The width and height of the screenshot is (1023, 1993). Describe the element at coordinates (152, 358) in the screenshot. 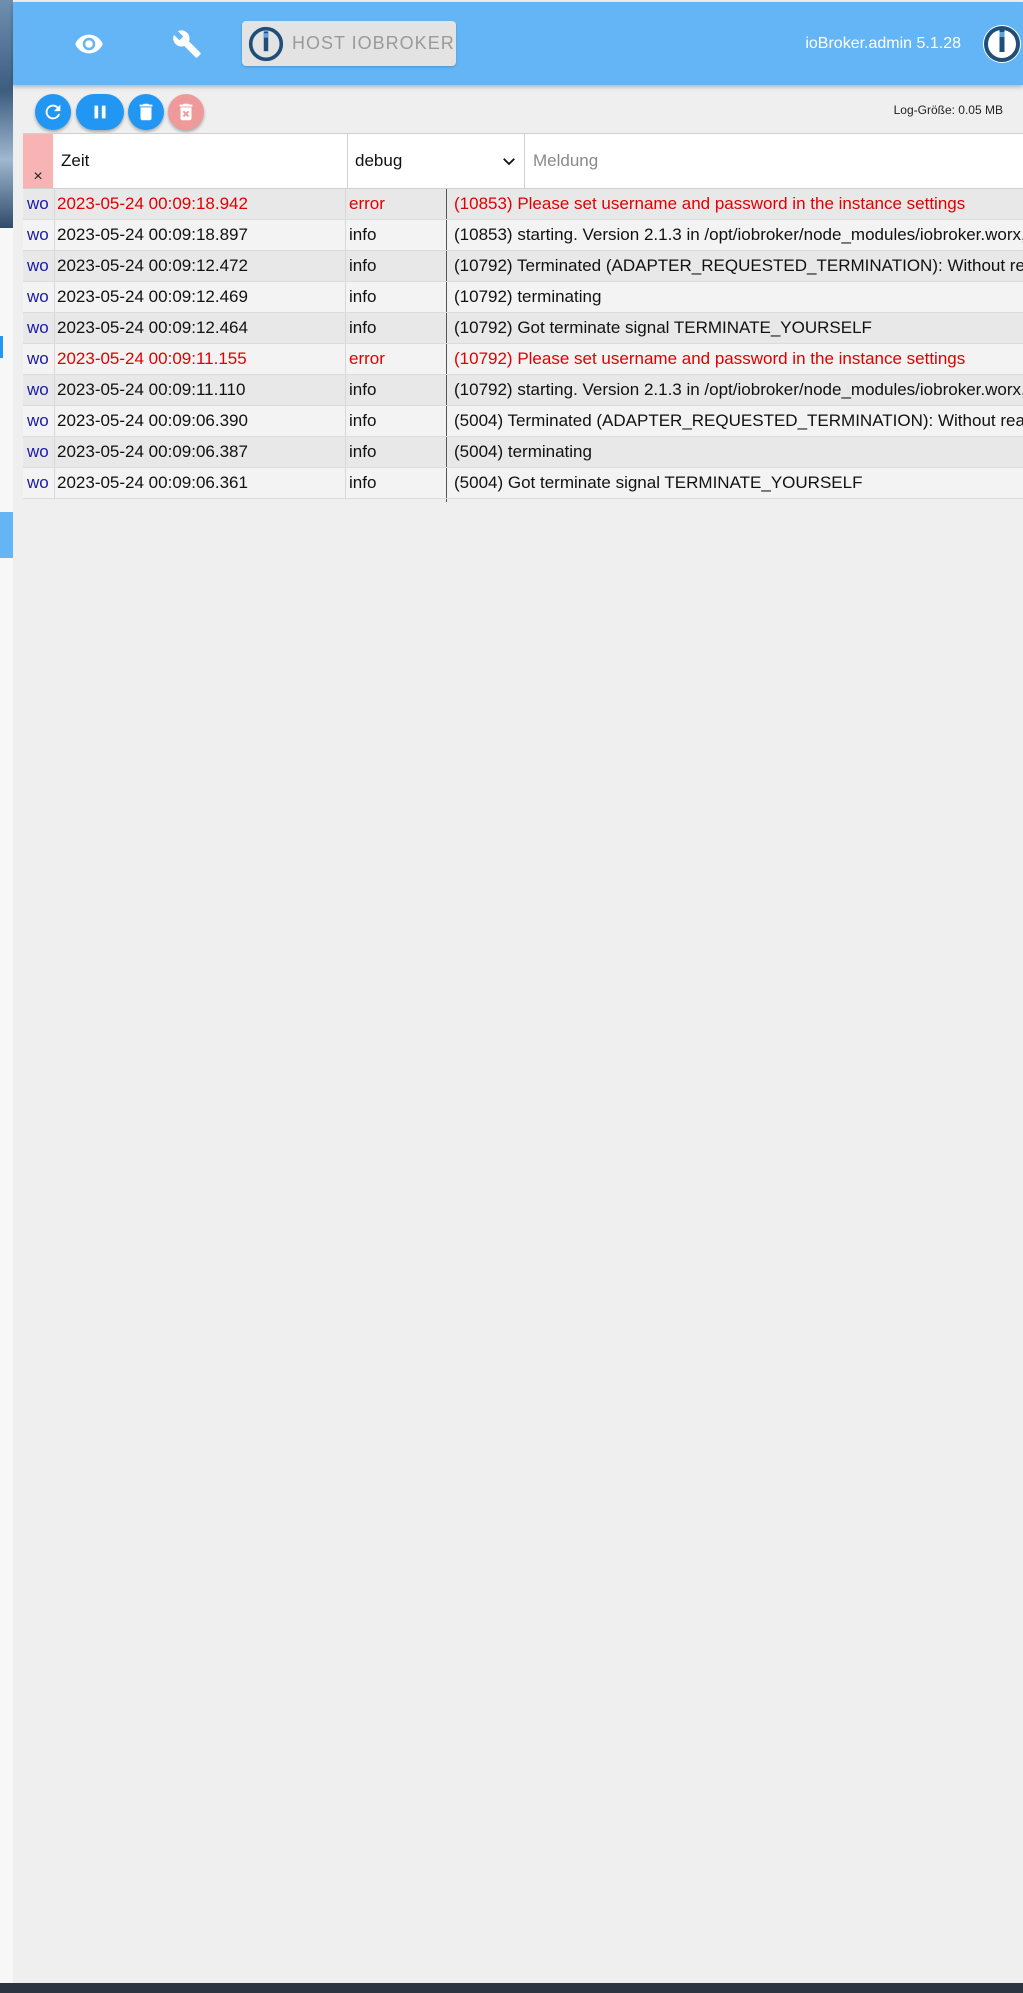

I see `log-time: 2023-05-24 00:09:11.155` at that location.